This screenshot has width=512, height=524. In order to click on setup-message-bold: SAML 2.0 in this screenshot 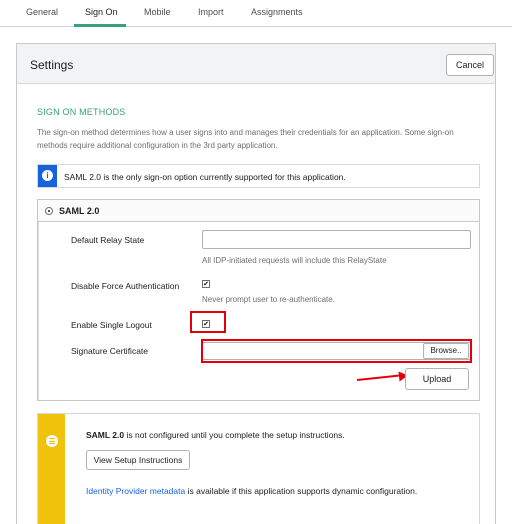, I will do `click(105, 435)`.